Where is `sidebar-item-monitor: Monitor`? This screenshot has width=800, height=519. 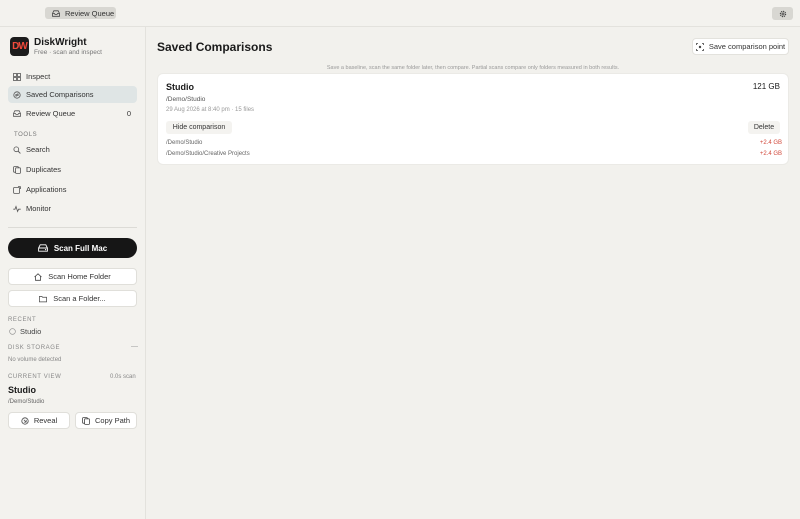 sidebar-item-monitor: Monitor is located at coordinates (72, 208).